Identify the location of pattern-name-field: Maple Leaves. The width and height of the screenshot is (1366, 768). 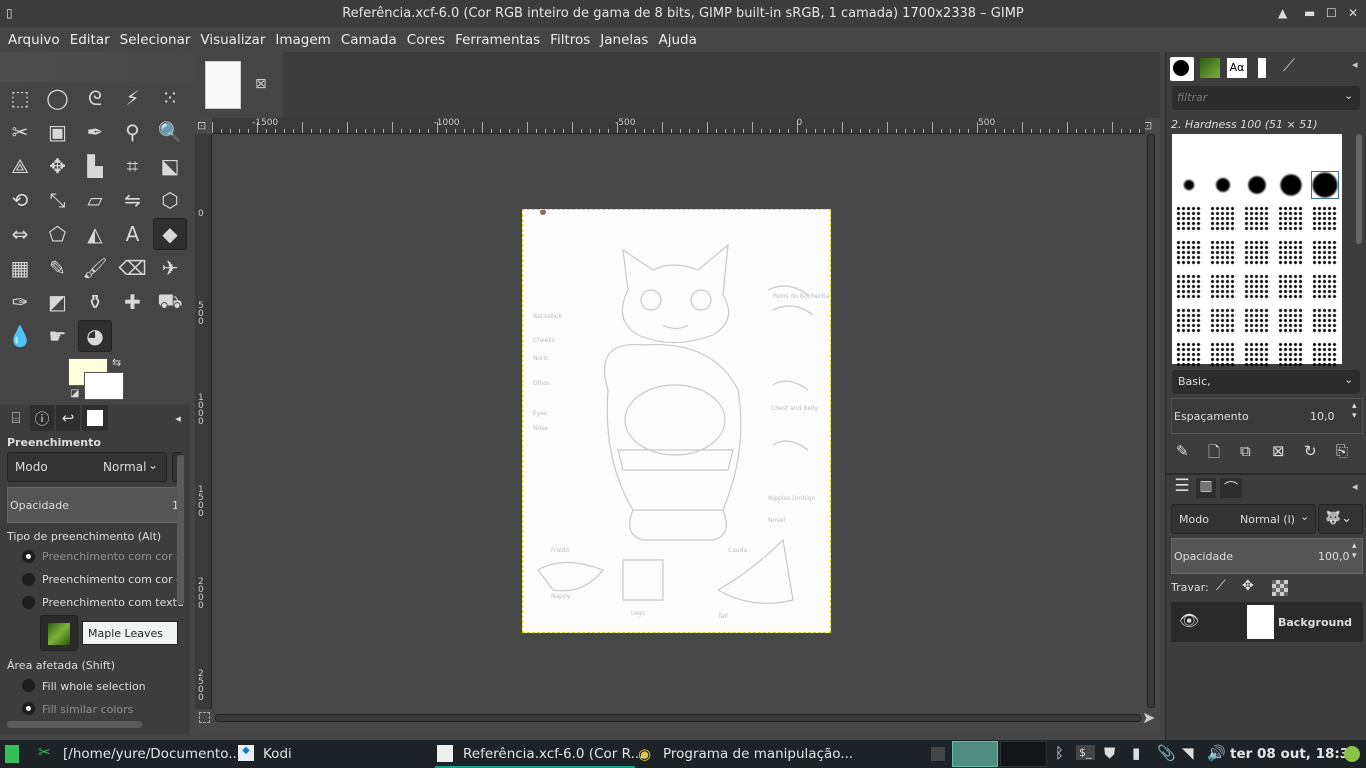
(130, 633).